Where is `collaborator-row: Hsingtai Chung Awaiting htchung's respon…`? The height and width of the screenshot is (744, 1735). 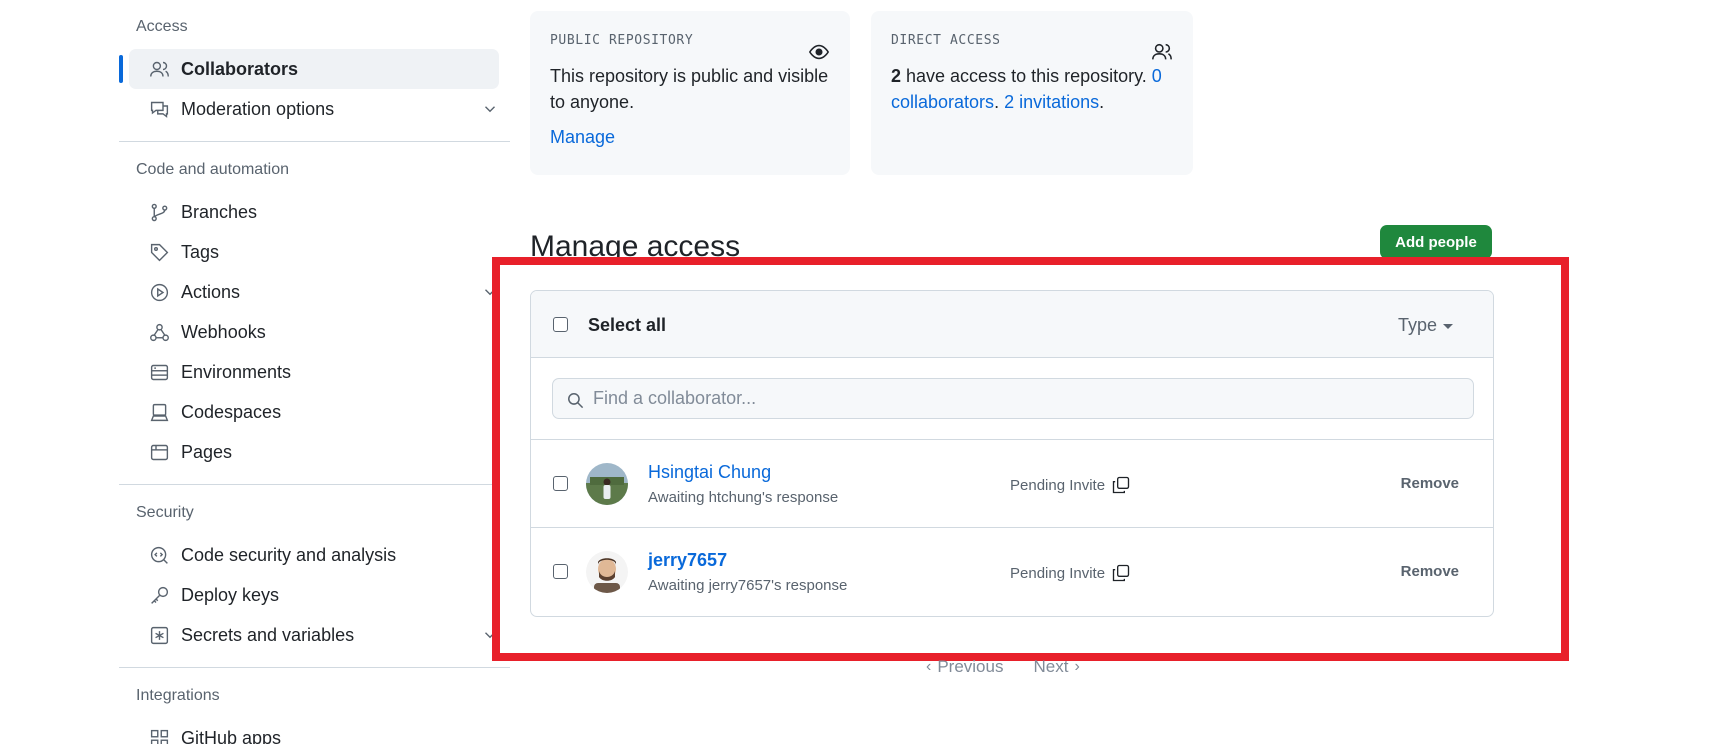 collaborator-row: Hsingtai Chung Awaiting htchung's respon… is located at coordinates (1012, 484).